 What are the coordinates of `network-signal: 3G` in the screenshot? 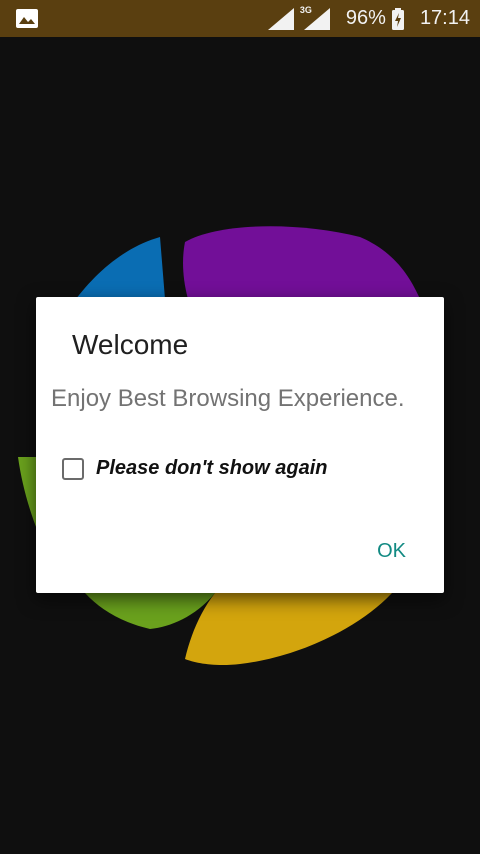 It's located at (315, 17).